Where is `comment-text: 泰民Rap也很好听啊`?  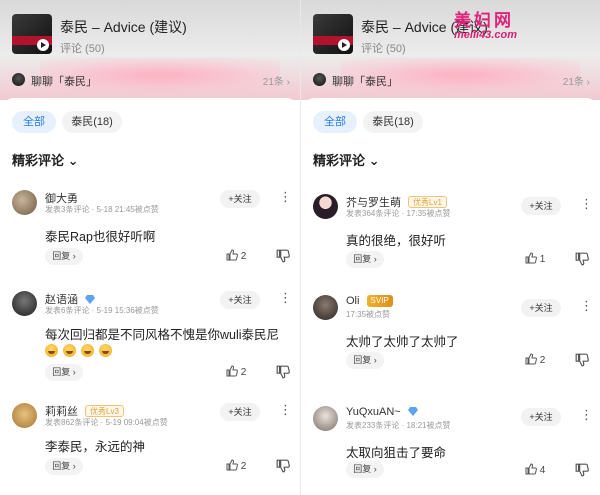 comment-text: 泰民Rap也很好听啊 is located at coordinates (100, 237).